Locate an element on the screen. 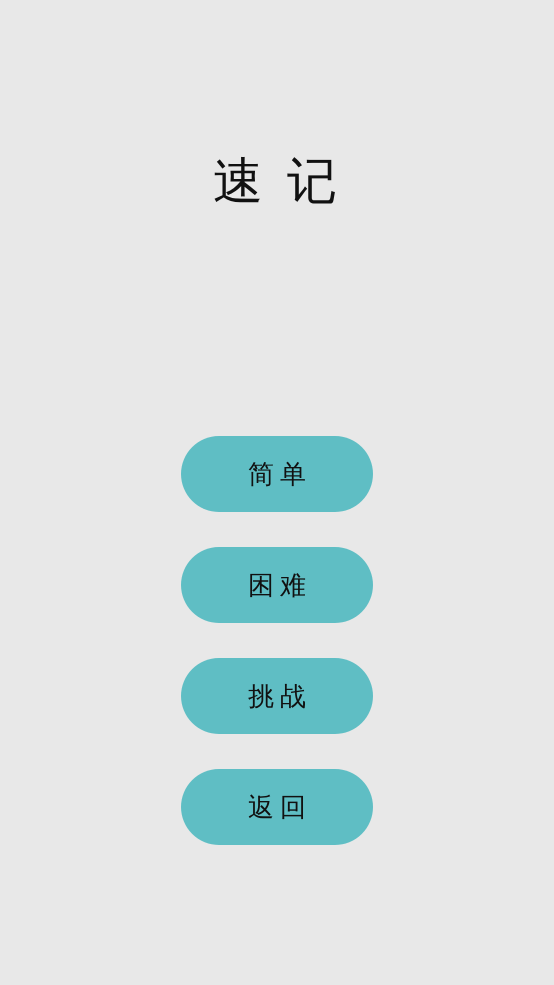  menu-button: 简单 is located at coordinates (277, 474).